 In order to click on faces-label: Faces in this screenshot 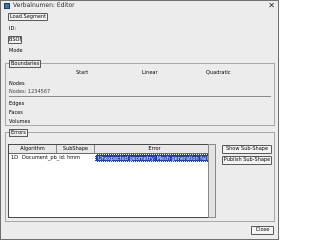, I will do `click(16, 113)`.